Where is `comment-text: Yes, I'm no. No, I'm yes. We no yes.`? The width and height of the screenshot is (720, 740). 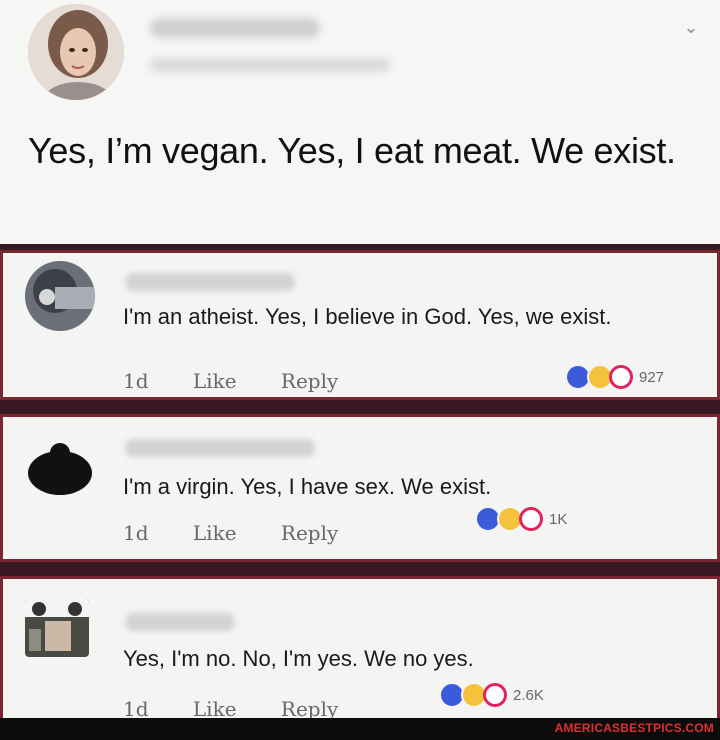 comment-text: Yes, I'm no. No, I'm yes. We no yes. is located at coordinates (298, 658).